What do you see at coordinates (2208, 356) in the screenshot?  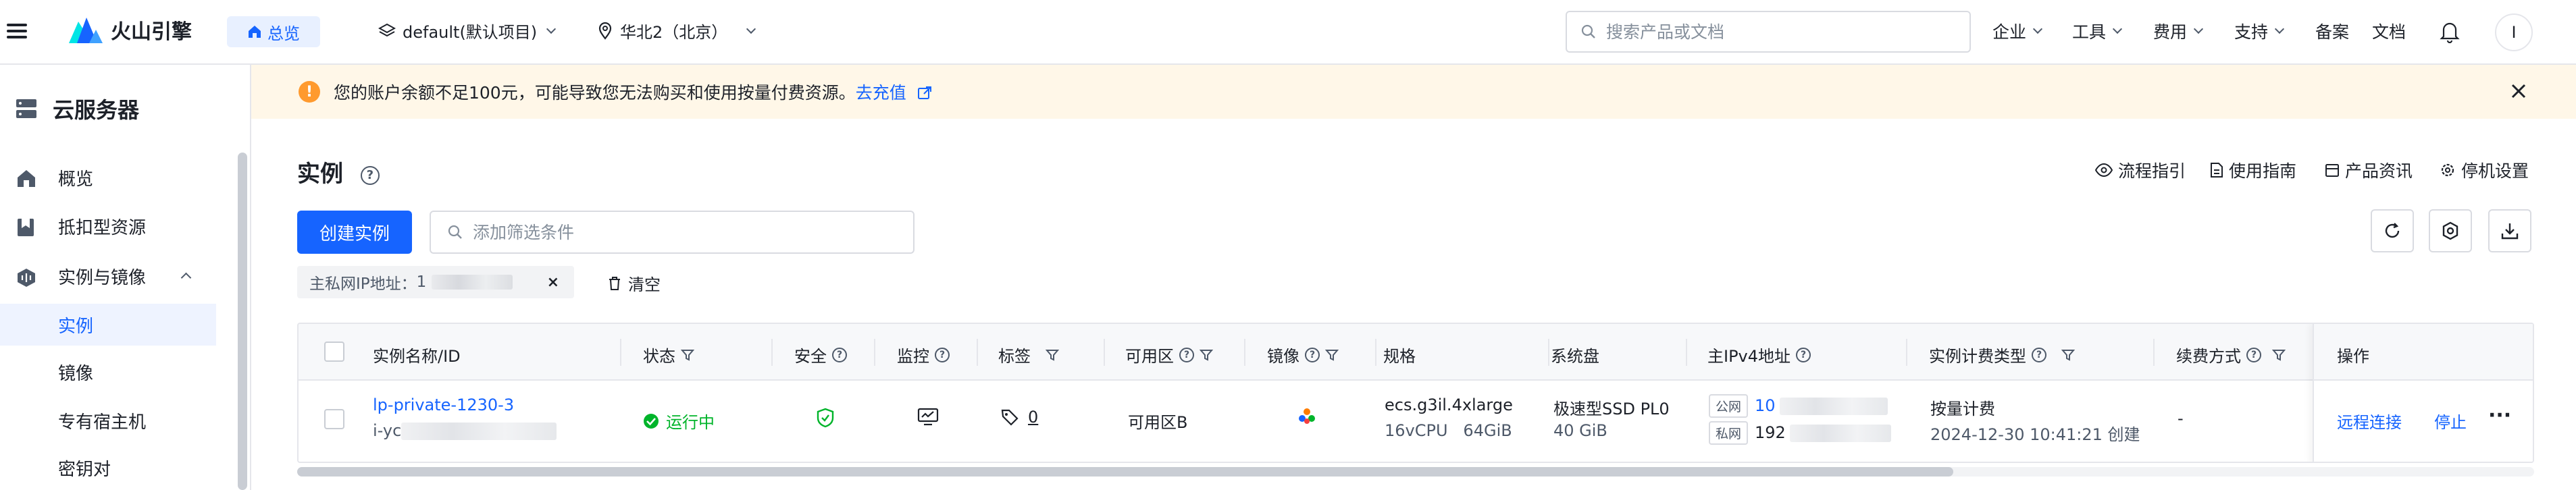 I see `col-label: 续费方式` at bounding box center [2208, 356].